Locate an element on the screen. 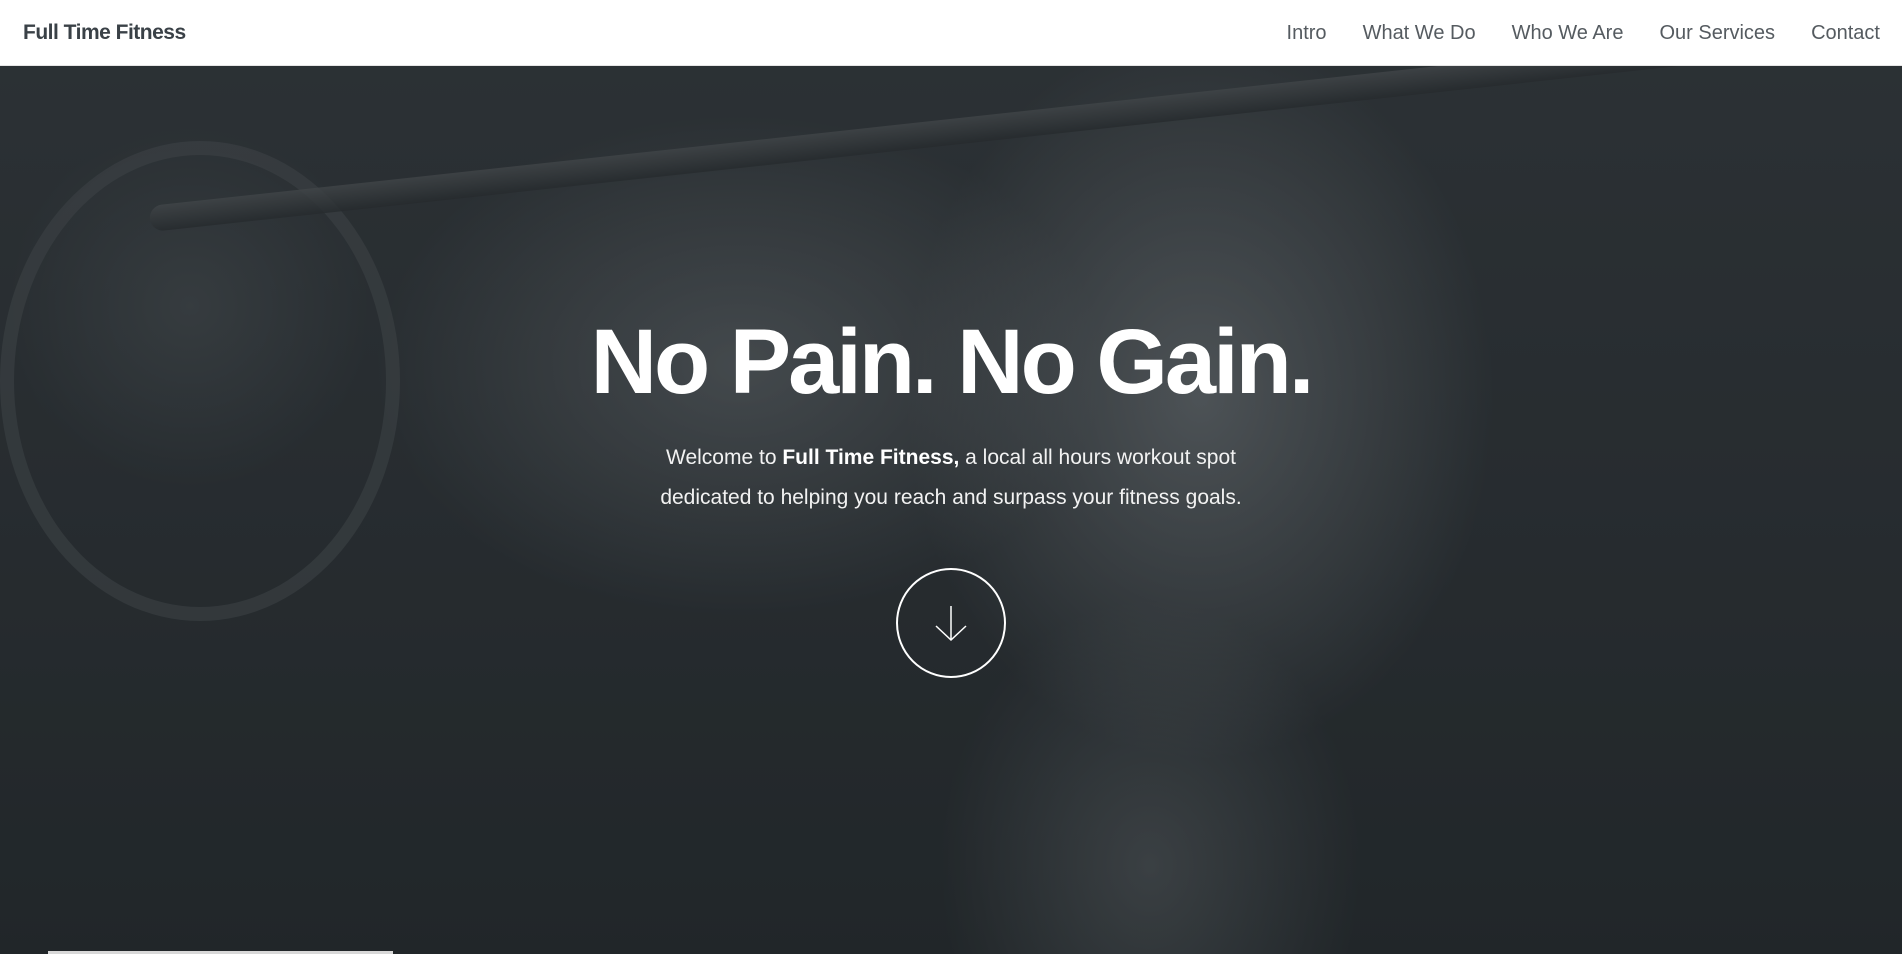 This screenshot has width=1902, height=954. hero-title: No Pain. No Gain. is located at coordinates (952, 362).